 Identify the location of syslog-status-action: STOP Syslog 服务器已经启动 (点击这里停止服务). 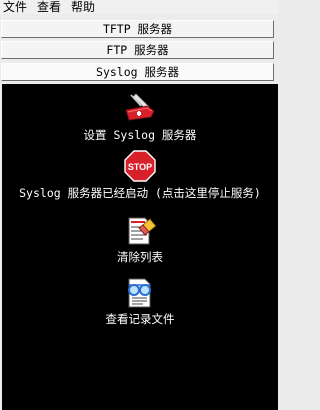
(140, 175).